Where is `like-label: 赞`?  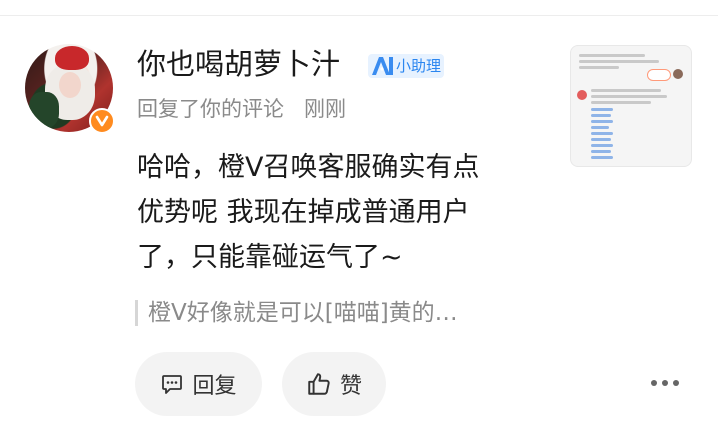
like-label: 赞 is located at coordinates (350, 386).